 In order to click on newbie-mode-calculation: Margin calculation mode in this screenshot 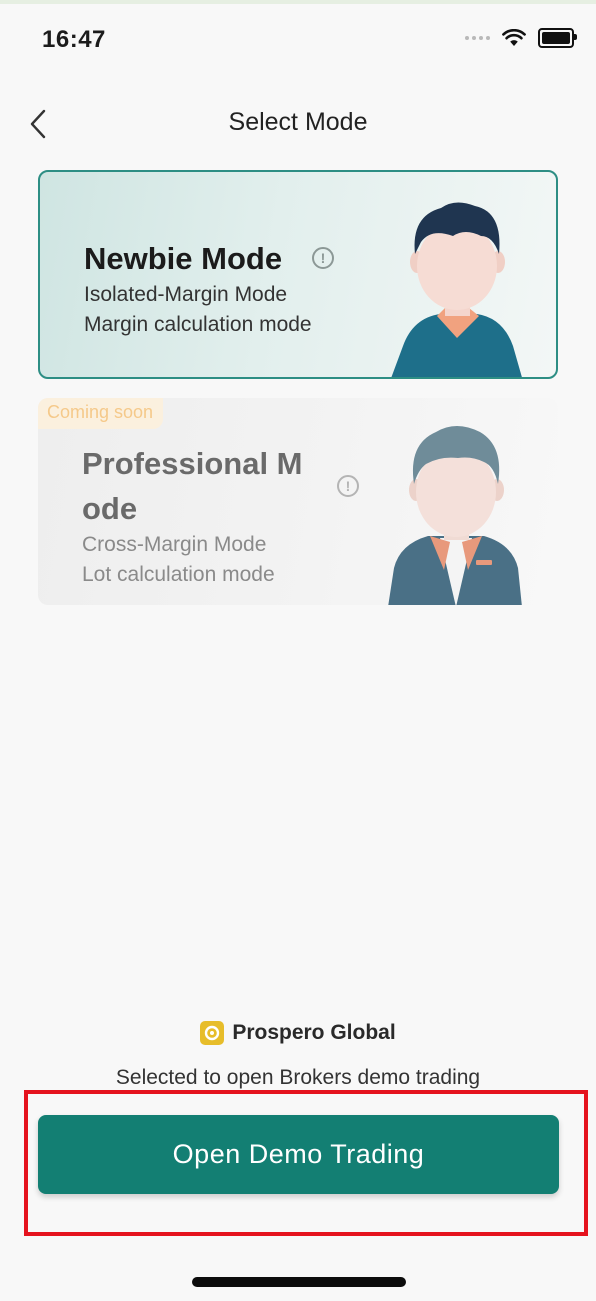, I will do `click(198, 324)`.